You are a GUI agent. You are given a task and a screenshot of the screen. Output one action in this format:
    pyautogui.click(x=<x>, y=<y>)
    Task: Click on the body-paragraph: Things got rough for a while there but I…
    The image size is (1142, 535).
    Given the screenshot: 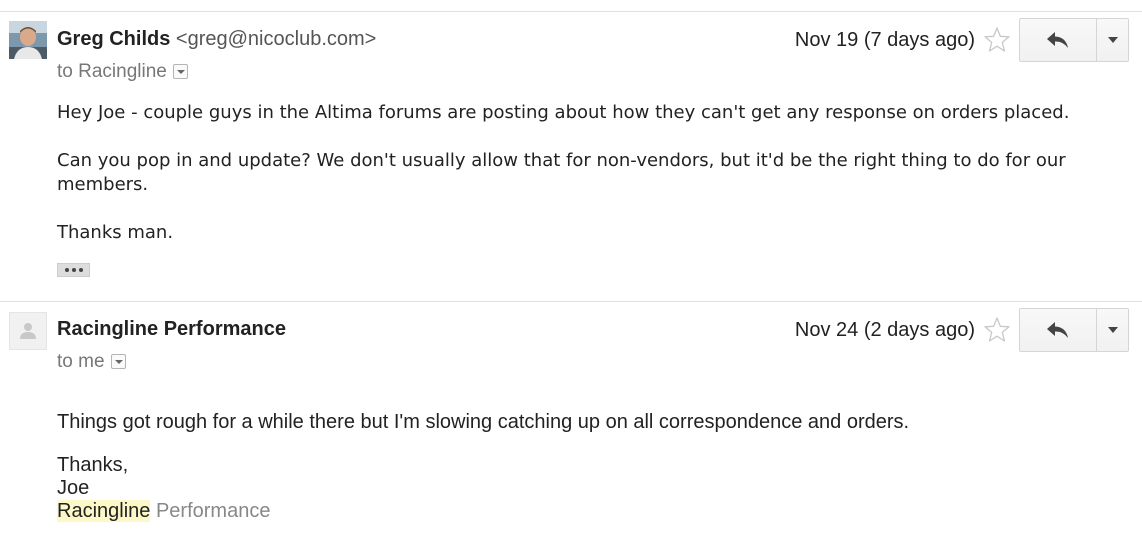 What is the action you would take?
    pyautogui.click(x=483, y=422)
    